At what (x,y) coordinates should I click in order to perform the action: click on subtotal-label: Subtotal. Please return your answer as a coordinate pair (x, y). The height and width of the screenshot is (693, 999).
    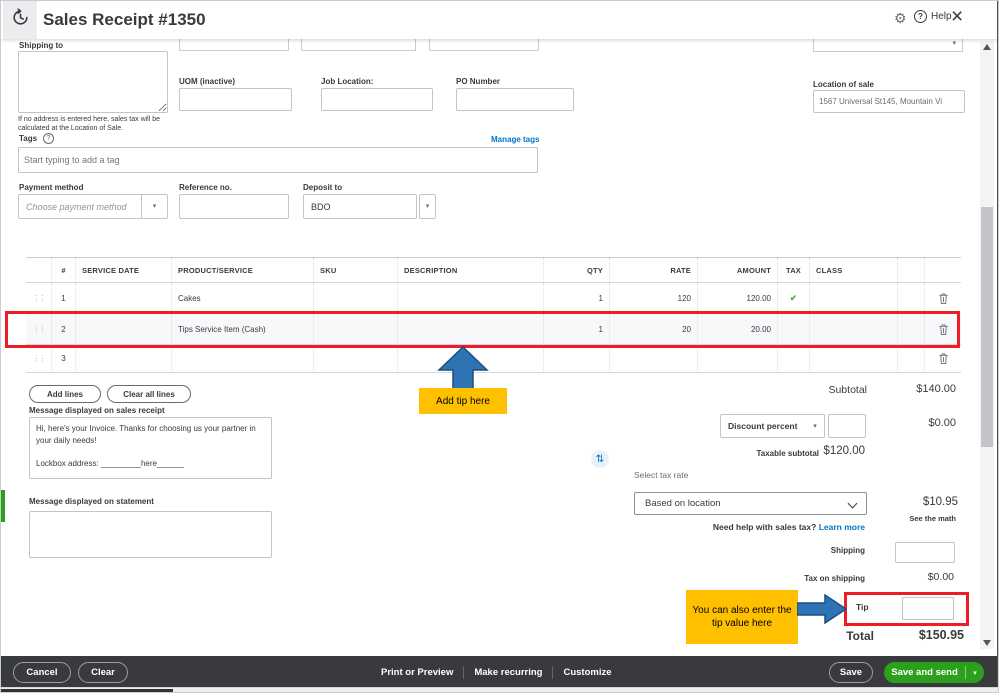
    Looking at the image, I should click on (847, 390).